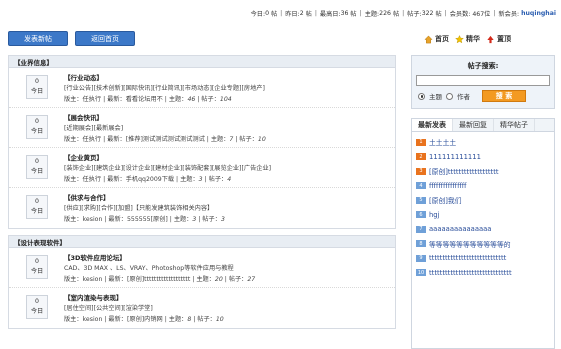 Image resolution: width=561 pixels, height=349 pixels. I want to click on tab-replies: 最新回复, so click(473, 125).